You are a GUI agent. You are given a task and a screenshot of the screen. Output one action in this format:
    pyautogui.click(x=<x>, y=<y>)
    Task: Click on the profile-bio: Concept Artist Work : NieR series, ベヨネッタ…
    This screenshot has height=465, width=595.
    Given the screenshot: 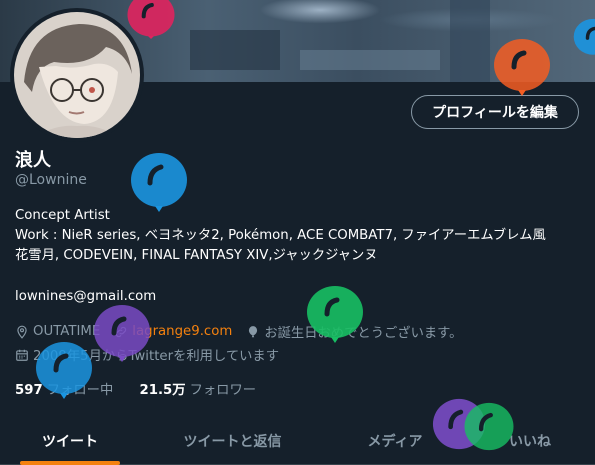 What is the action you would take?
    pyautogui.click(x=300, y=236)
    